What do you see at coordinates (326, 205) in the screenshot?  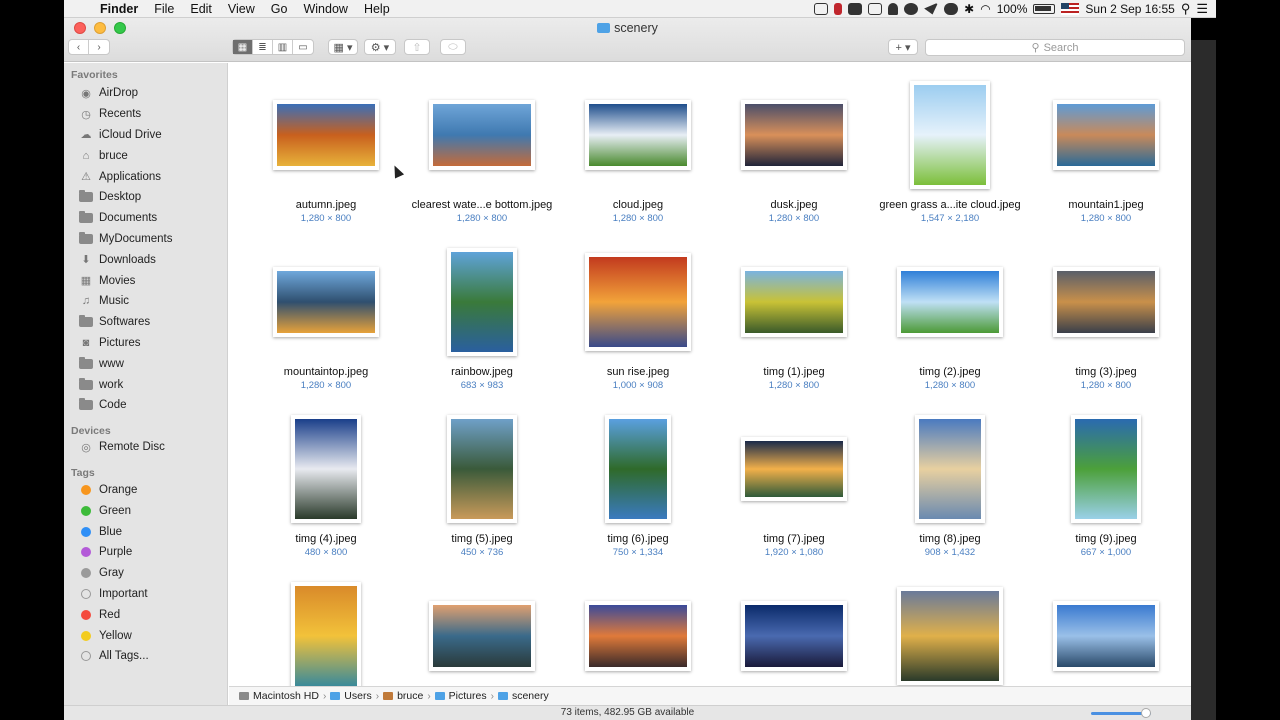 I see `file-name: autumn.jpeg` at bounding box center [326, 205].